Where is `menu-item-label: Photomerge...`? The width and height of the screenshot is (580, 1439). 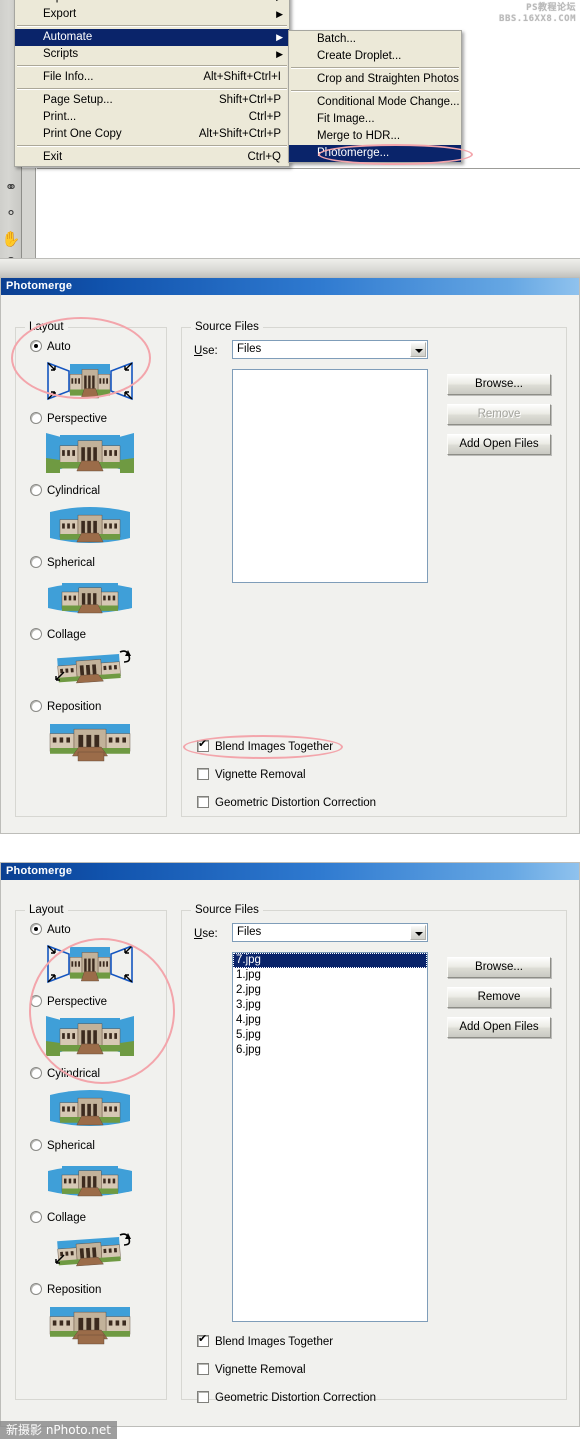
menu-item-label: Photomerge... is located at coordinates (353, 153).